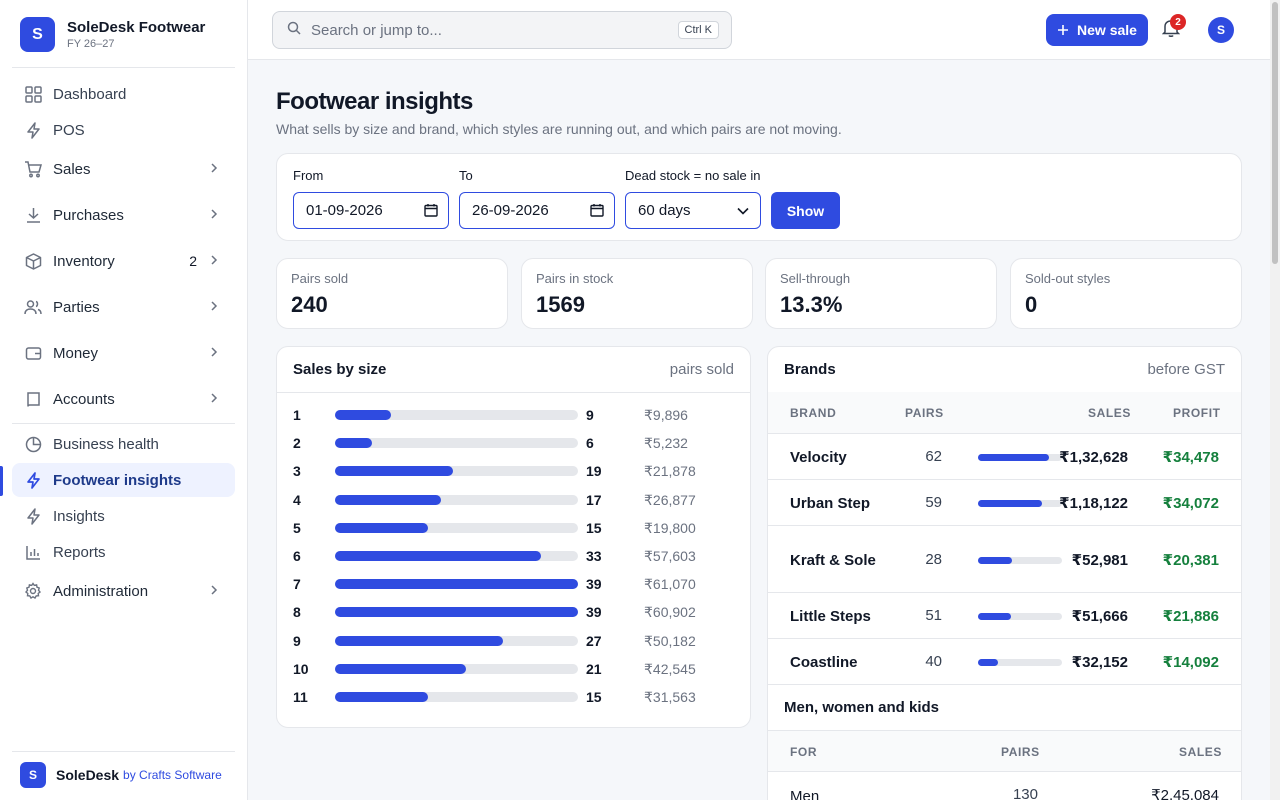  What do you see at coordinates (371, 210) in the screenshot?
I see `from-date-field: 01-09-2026` at bounding box center [371, 210].